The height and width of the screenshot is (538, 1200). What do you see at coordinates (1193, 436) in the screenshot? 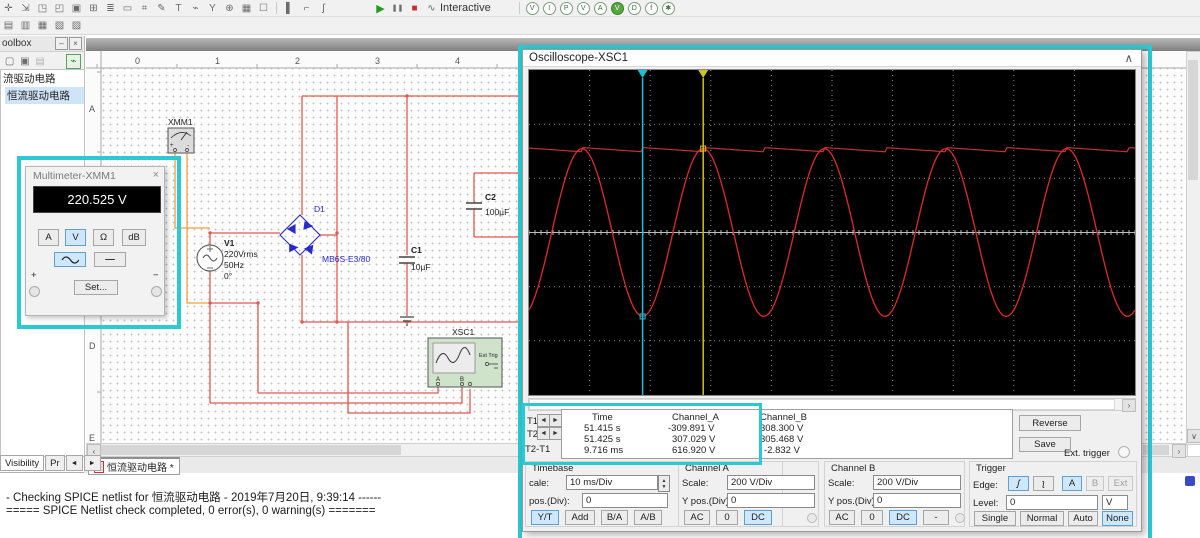
I see `vscroll-down-arrow: ∨` at bounding box center [1193, 436].